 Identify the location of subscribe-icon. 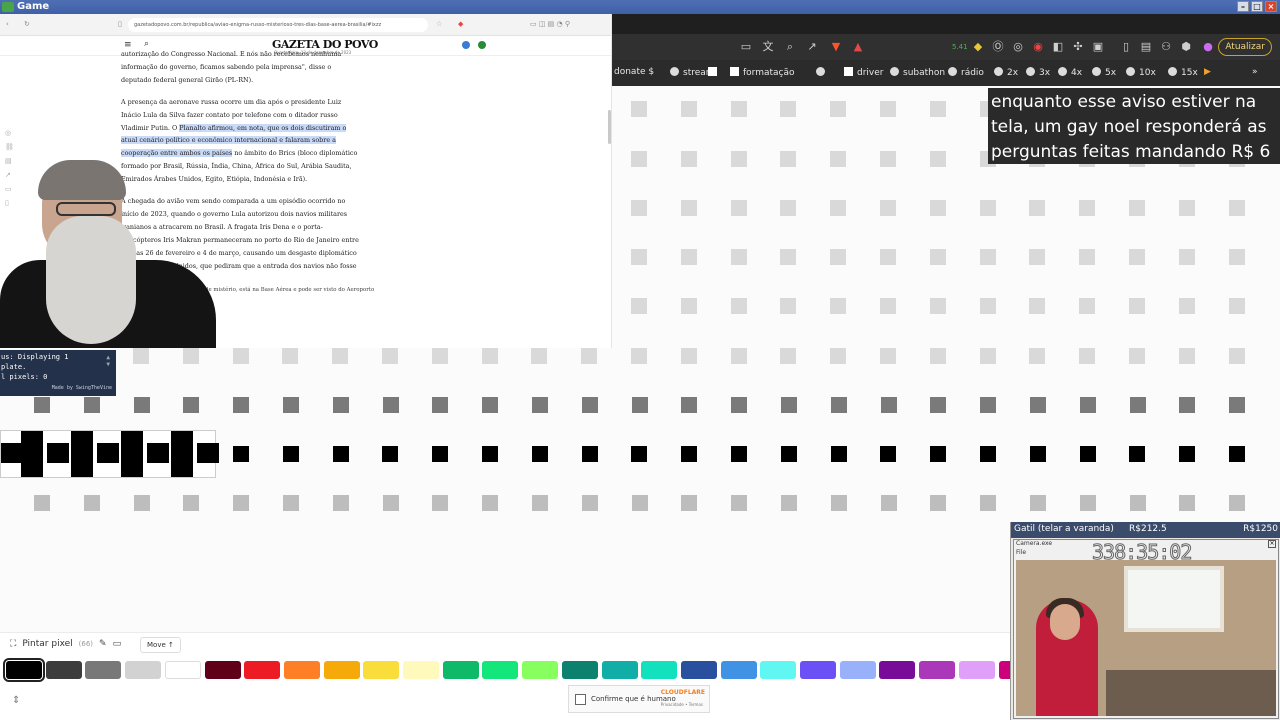
(482, 45).